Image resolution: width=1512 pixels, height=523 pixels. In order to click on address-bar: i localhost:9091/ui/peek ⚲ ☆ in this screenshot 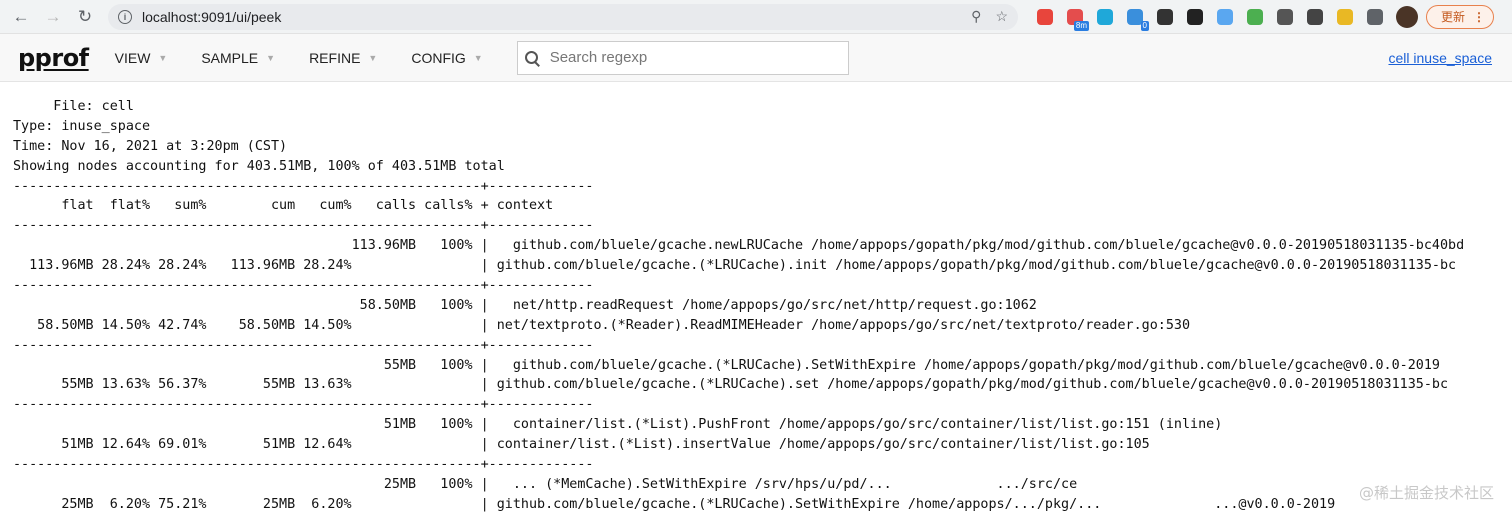, I will do `click(563, 16)`.